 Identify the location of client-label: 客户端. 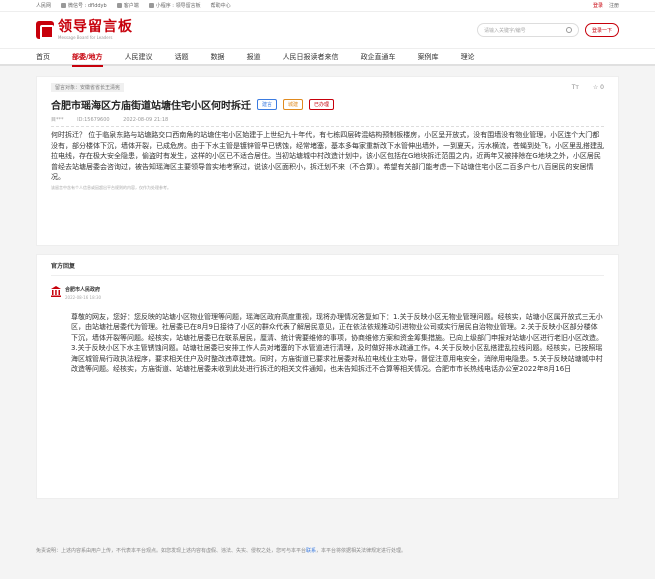
(131, 6).